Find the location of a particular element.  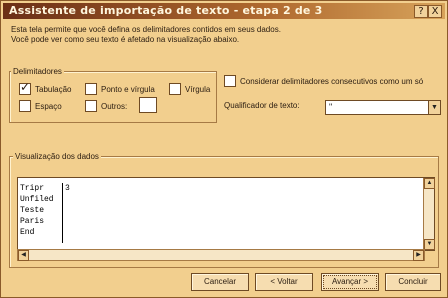

horizontal-scrollbar: ◀ ▶ is located at coordinates (221, 255).